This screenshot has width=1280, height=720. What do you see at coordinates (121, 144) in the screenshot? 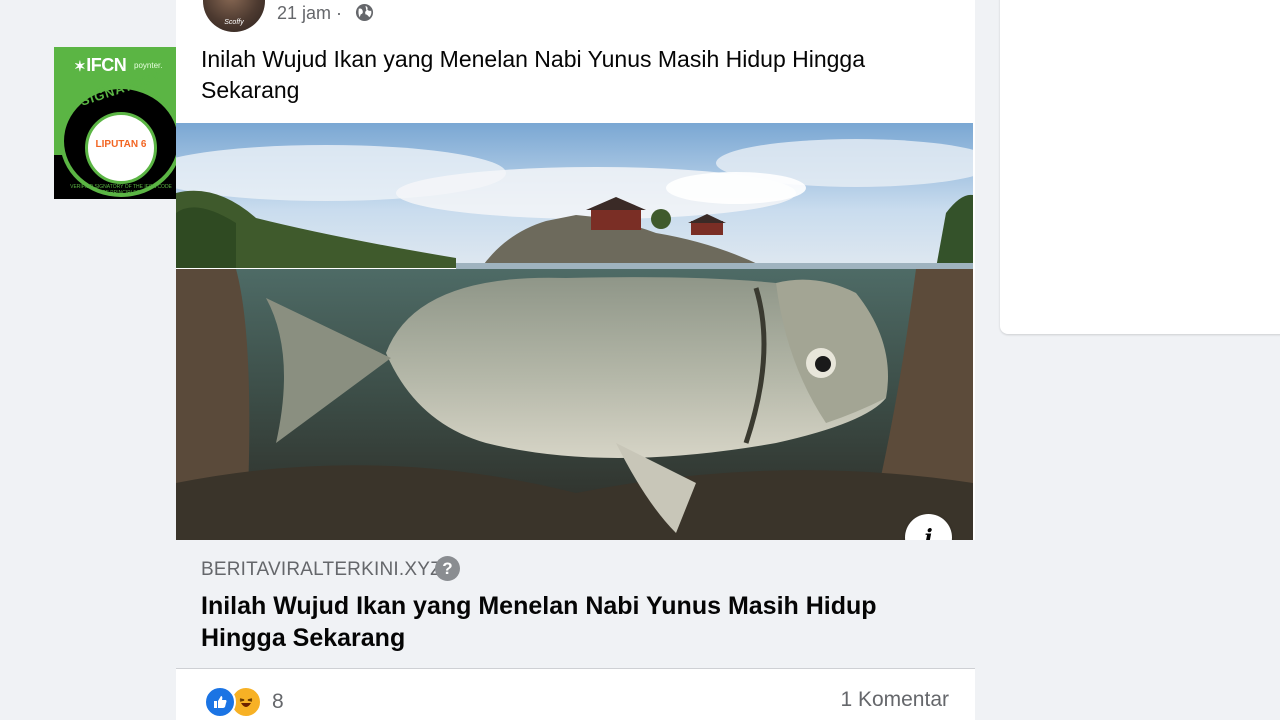
I see `liputan6-logo: LIPUTAN 6` at bounding box center [121, 144].